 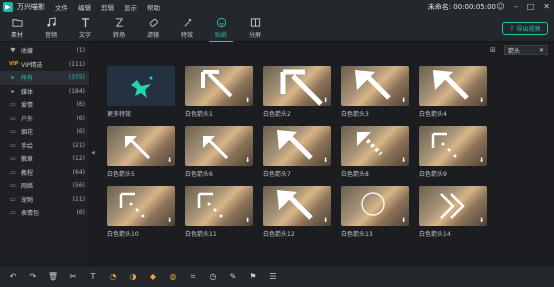 What do you see at coordinates (113, 277) in the screenshot?
I see `speed-icon: ◔` at bounding box center [113, 277].